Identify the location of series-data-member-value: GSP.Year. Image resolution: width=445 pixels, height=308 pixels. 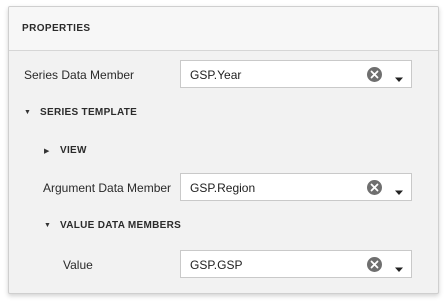
(216, 75).